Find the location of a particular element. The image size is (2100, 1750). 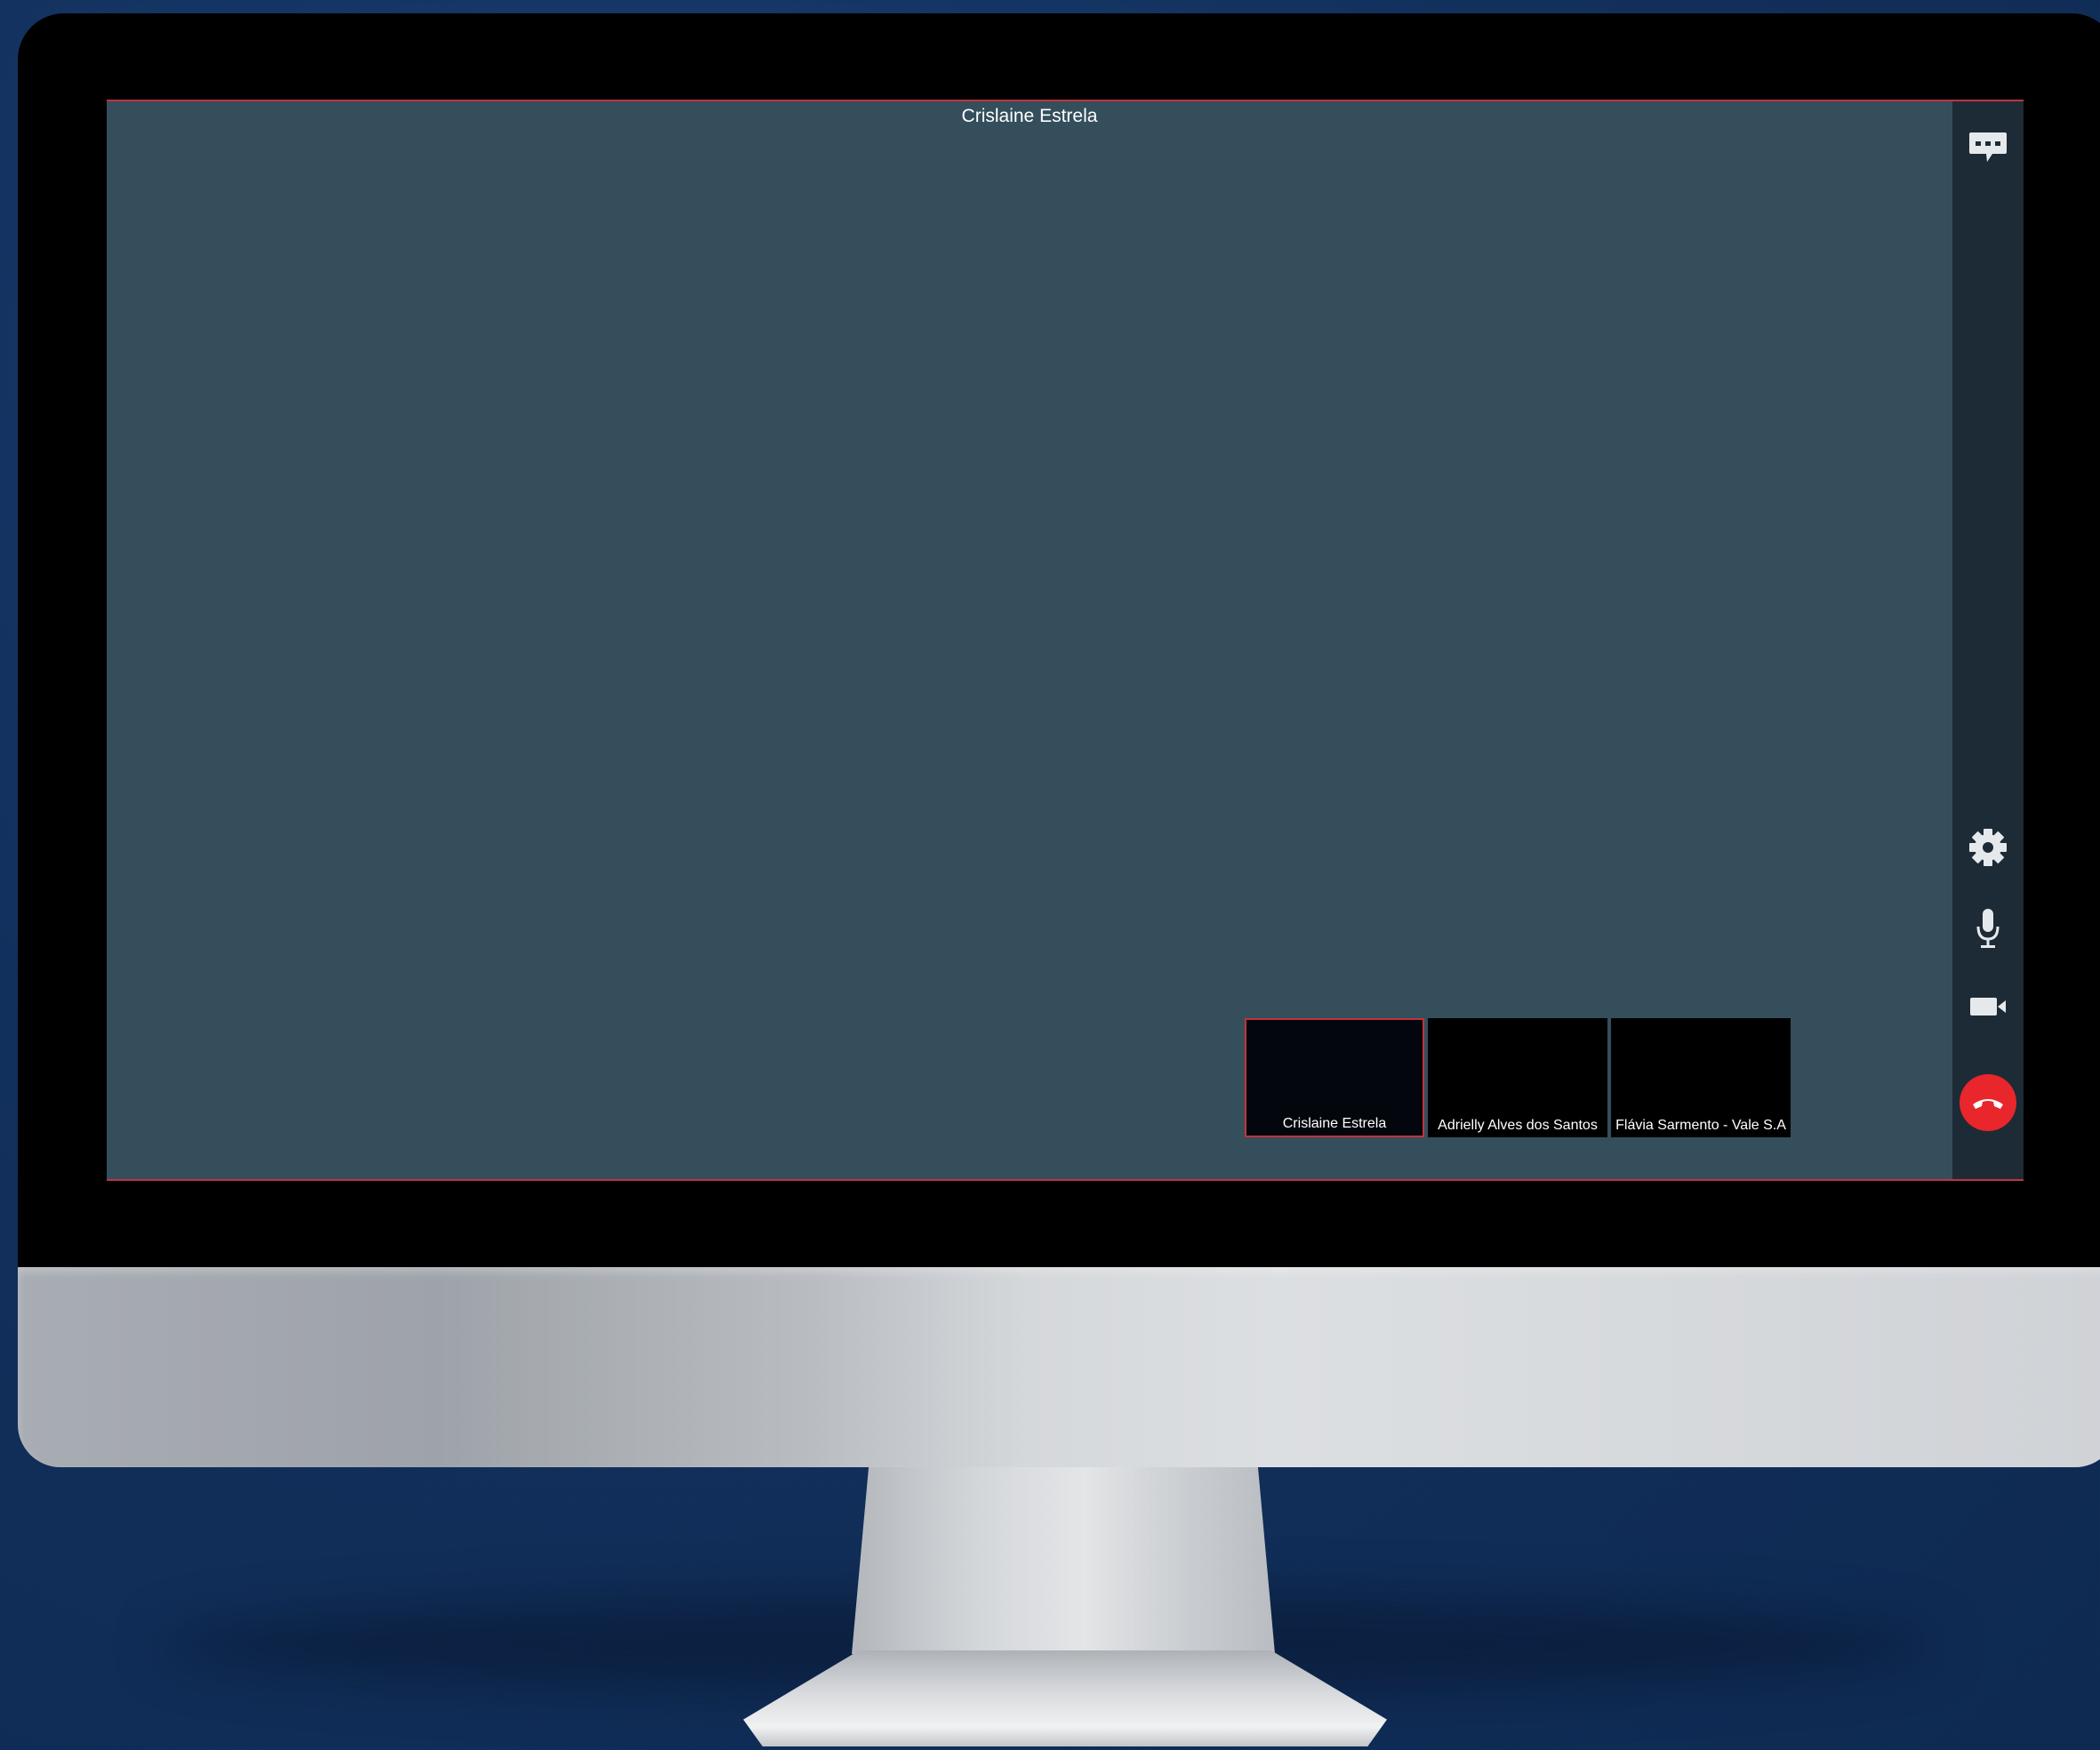

hang-up-button is located at coordinates (1988, 1102).